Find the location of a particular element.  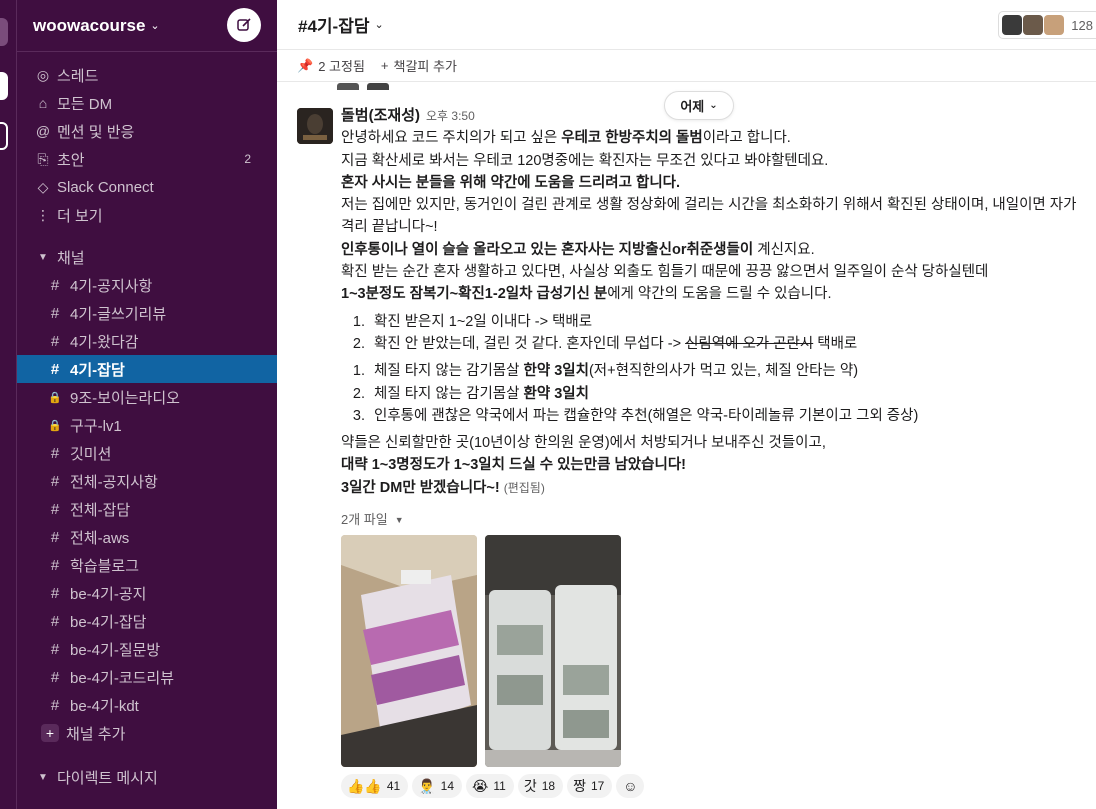

files-toggle: 2개 파일 ▼ is located at coordinates (718, 520).